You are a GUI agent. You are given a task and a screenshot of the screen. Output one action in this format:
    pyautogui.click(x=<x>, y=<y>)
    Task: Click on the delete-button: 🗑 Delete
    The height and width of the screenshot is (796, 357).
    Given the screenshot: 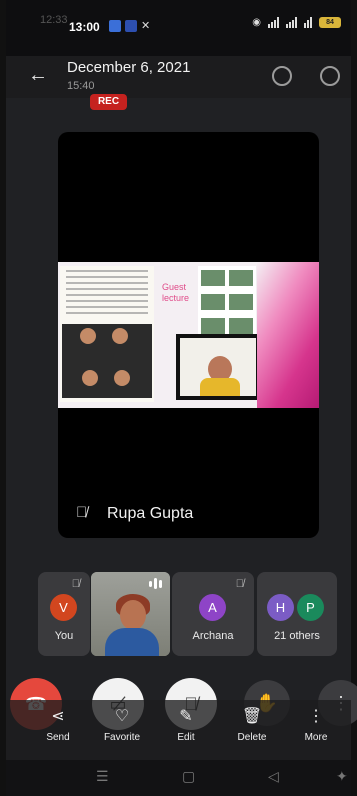 What is the action you would take?
    pyautogui.click(x=252, y=724)
    